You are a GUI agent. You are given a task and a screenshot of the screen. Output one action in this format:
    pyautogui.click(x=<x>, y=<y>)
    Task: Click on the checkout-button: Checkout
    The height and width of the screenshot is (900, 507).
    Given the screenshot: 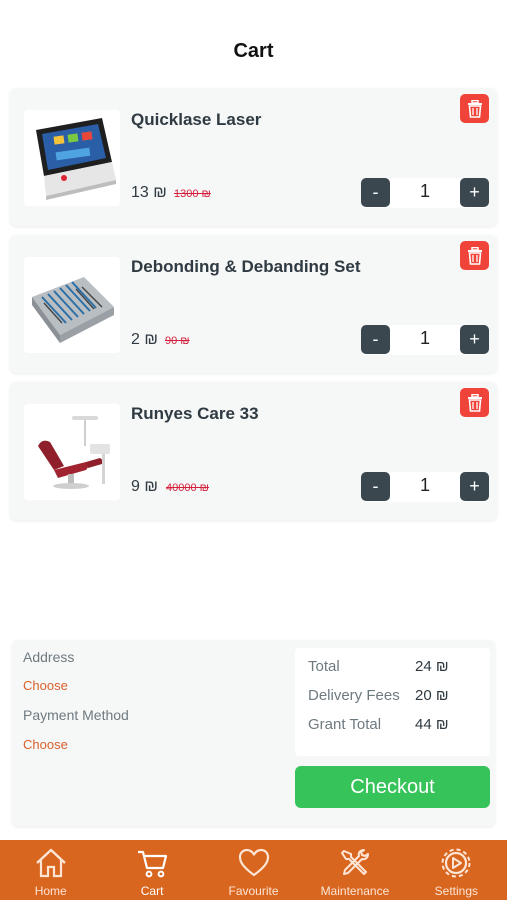 What is the action you would take?
    pyautogui.click(x=392, y=787)
    